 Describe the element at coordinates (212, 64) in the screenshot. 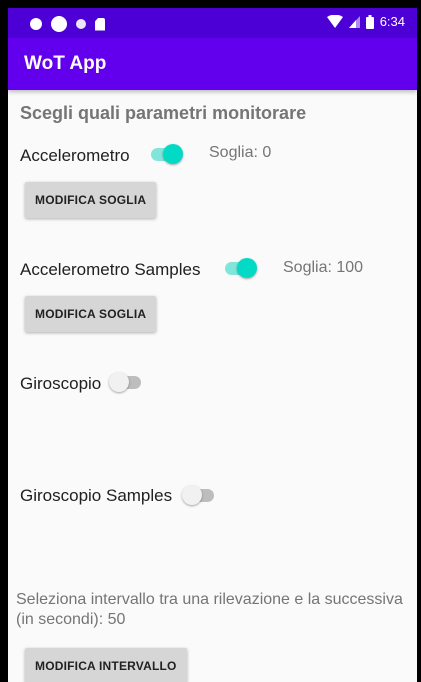

I see `app-bar: WoT App` at that location.